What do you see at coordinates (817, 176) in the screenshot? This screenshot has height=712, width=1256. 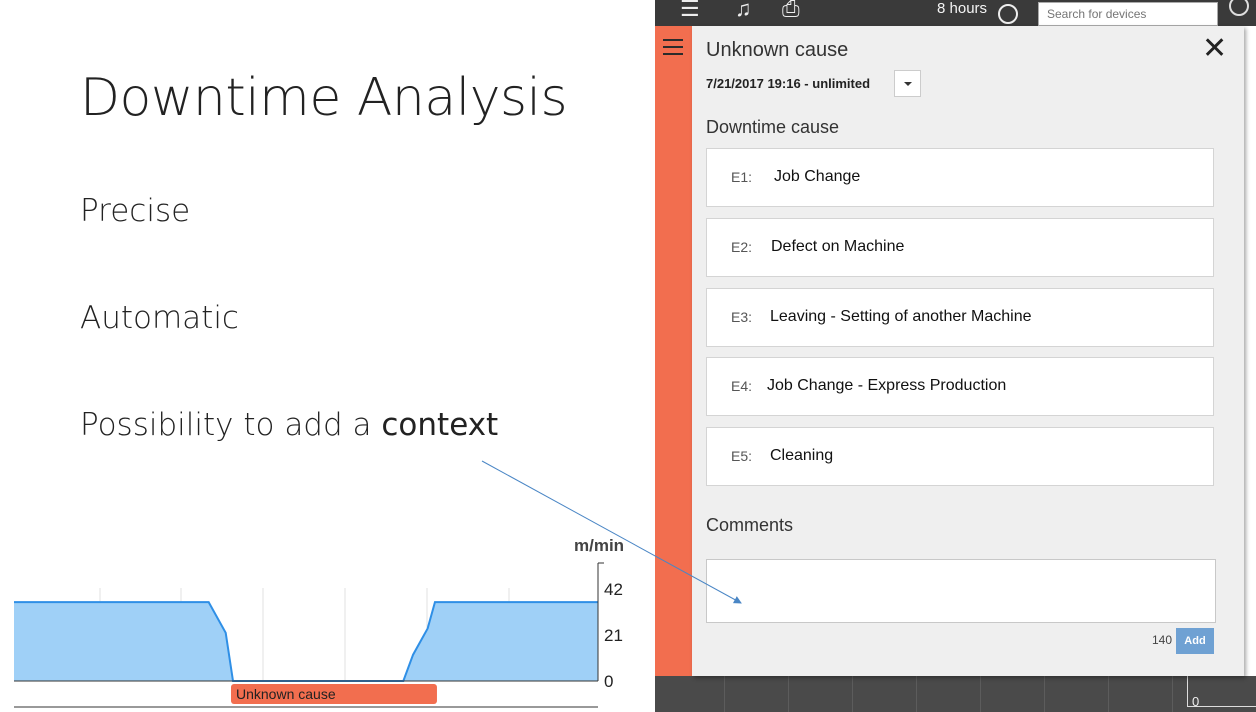 I see `cause-label: Job Change` at bounding box center [817, 176].